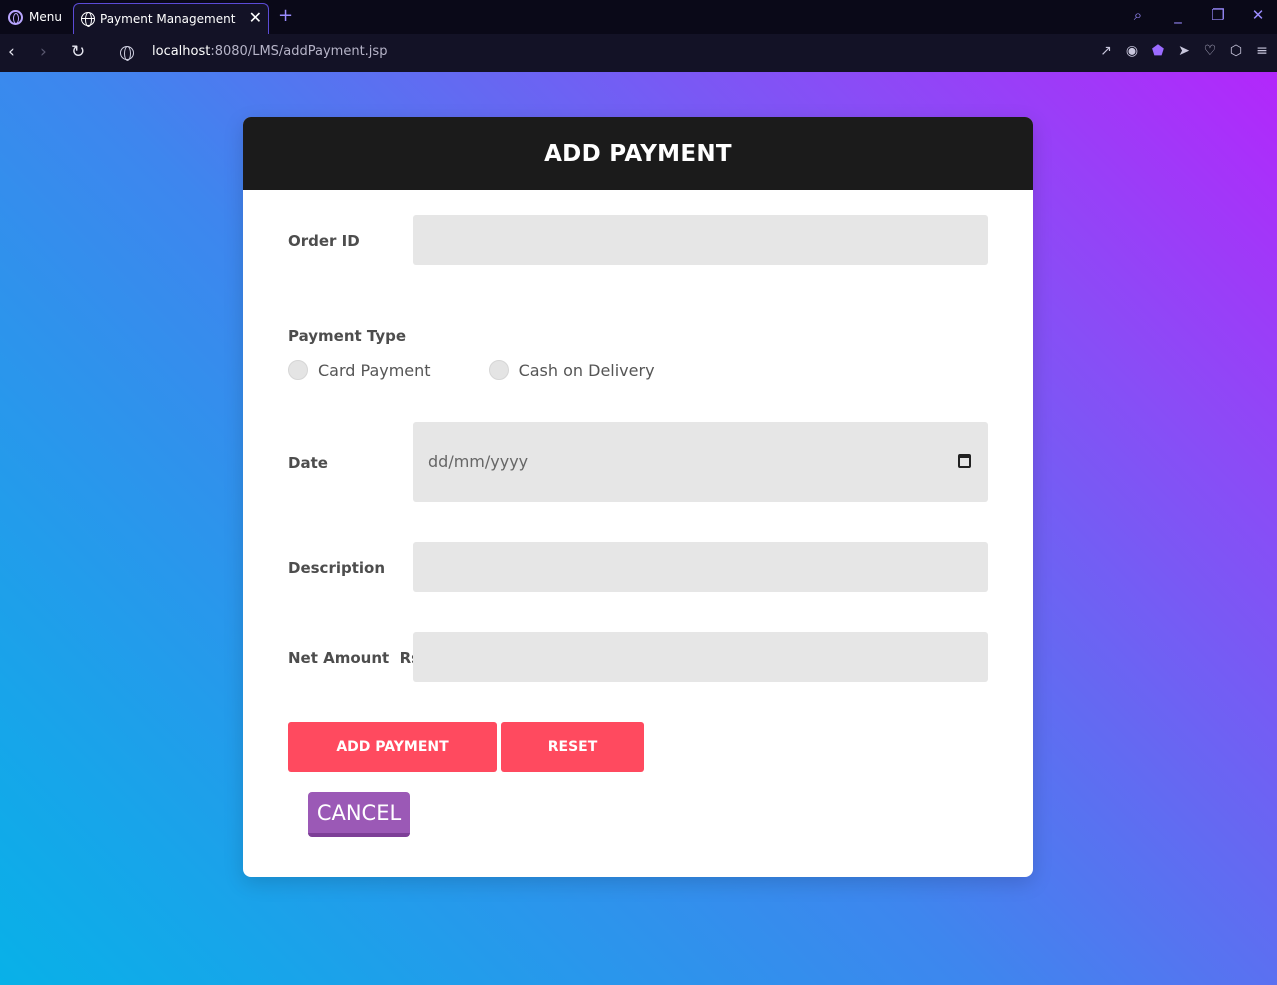 Image resolution: width=1277 pixels, height=985 pixels. I want to click on active-tab: Payment Management ✕, so click(171, 18).